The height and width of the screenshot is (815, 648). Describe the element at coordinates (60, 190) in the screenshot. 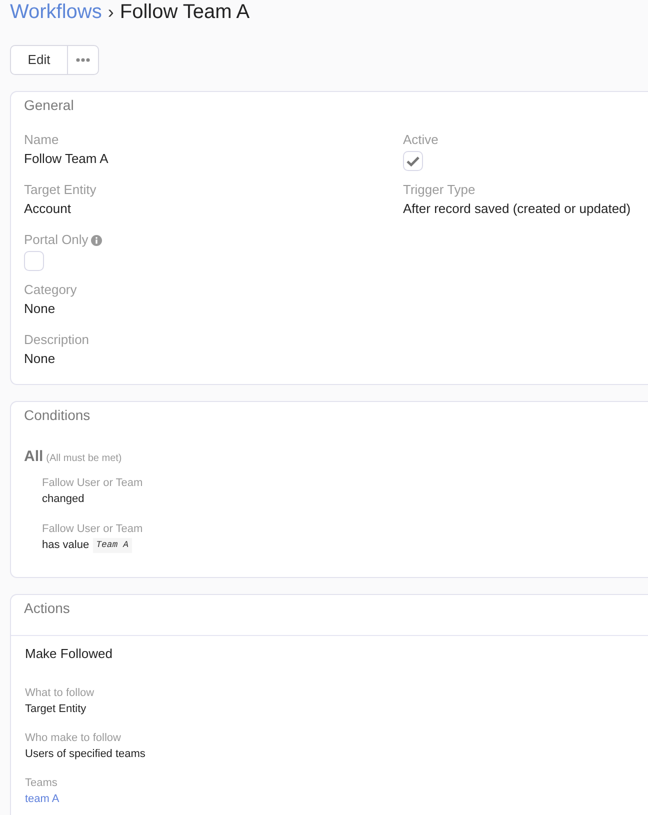

I see `field-label: Target Entity` at that location.